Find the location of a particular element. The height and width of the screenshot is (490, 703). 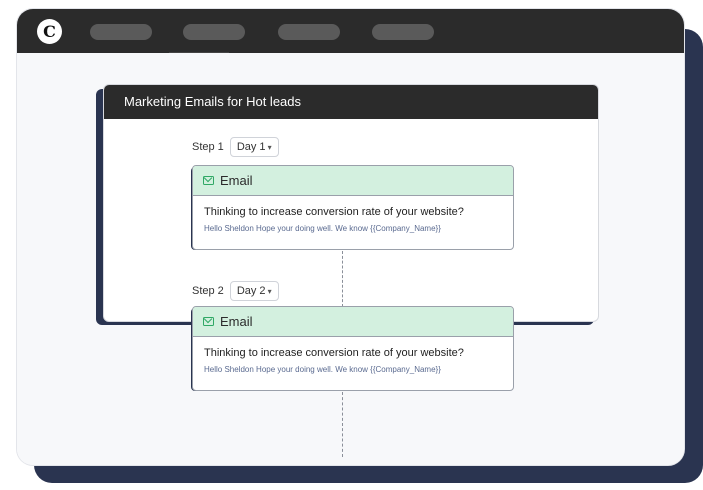

campaign-title: Marketing Emails for Hot leads is located at coordinates (351, 102).